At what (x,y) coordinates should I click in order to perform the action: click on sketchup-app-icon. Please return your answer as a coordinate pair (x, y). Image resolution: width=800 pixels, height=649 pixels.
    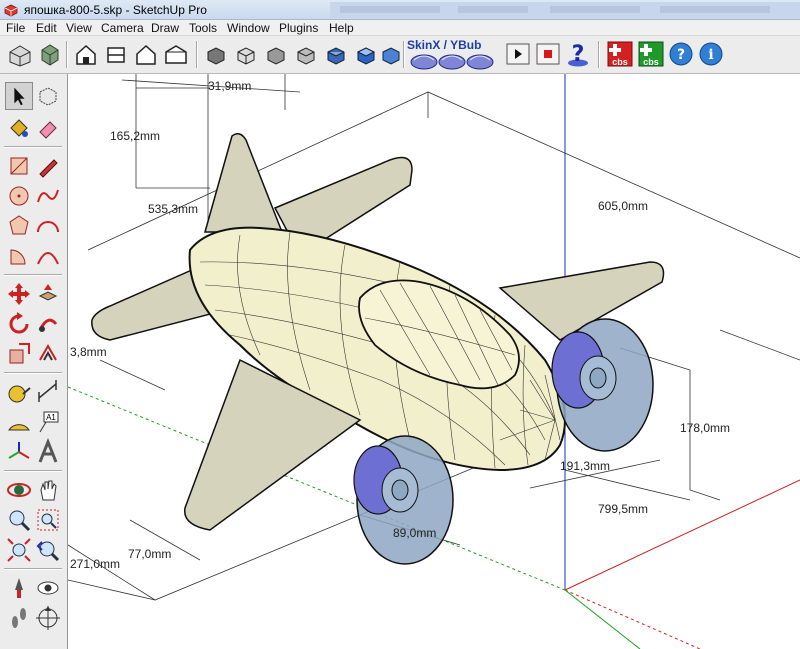
    Looking at the image, I should click on (11, 10).